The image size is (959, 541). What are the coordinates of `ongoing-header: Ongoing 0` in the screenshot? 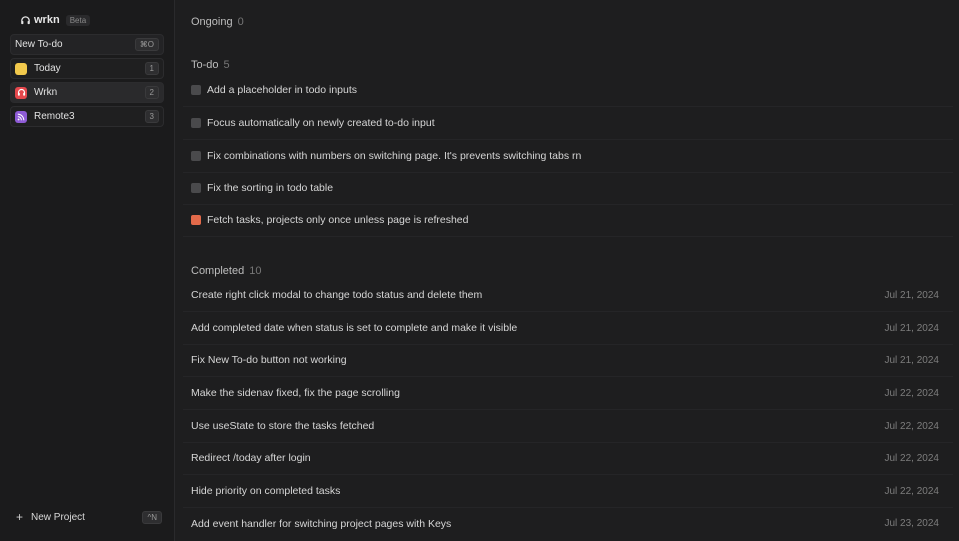 It's located at (217, 22).